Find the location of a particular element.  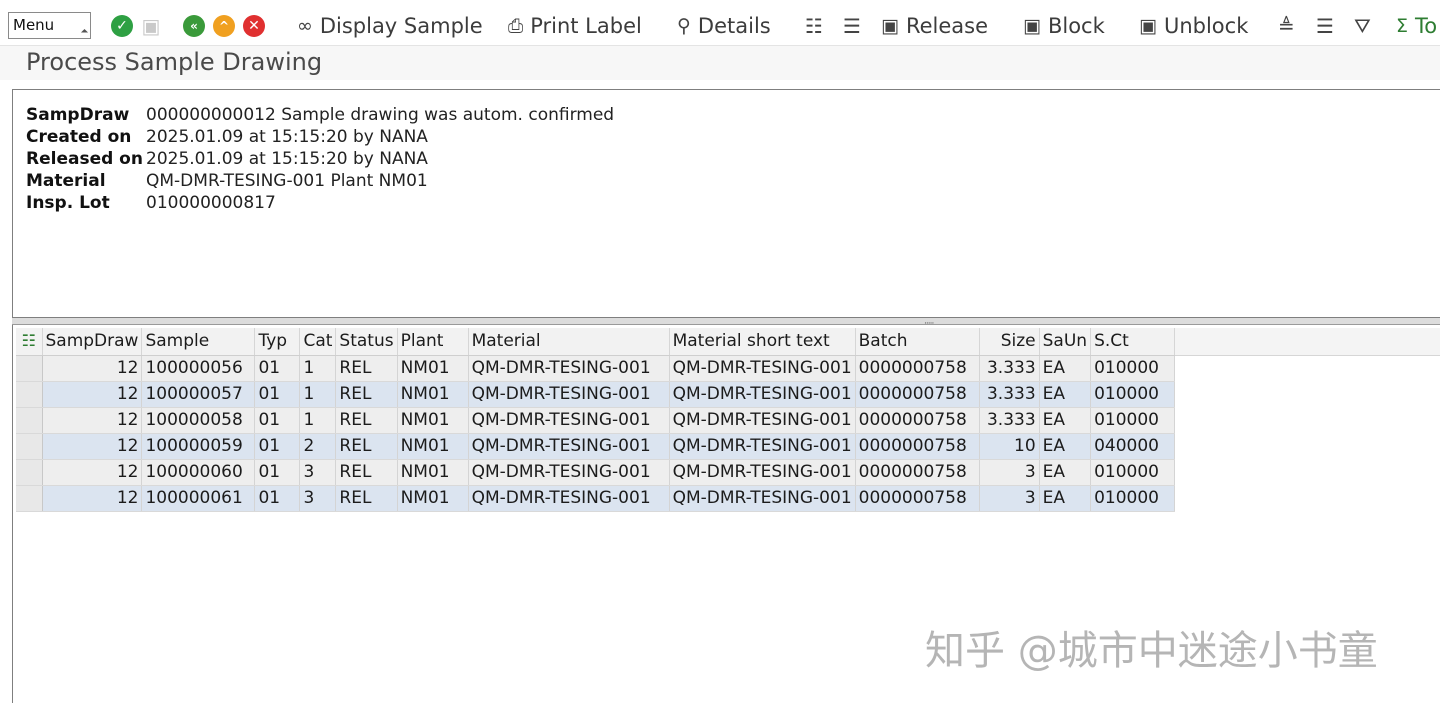

cell-sct: 010000 is located at coordinates (1133, 472).